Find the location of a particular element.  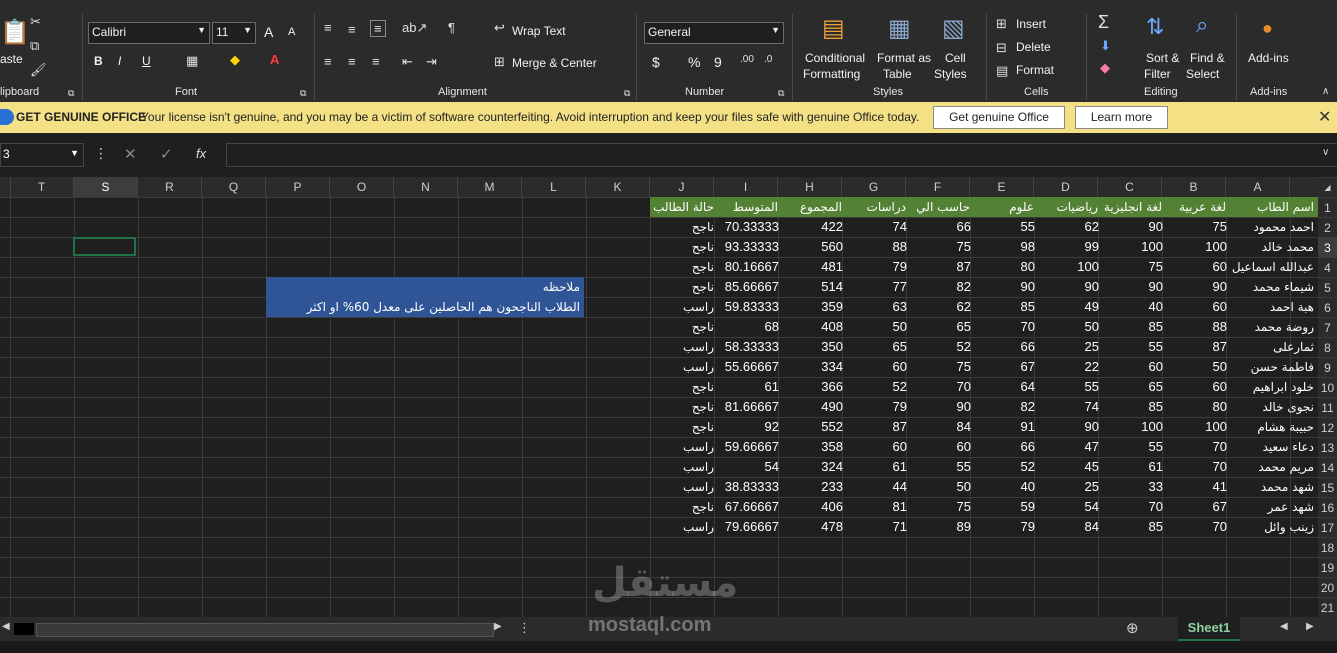

column-header-e: E is located at coordinates (1002, 187).